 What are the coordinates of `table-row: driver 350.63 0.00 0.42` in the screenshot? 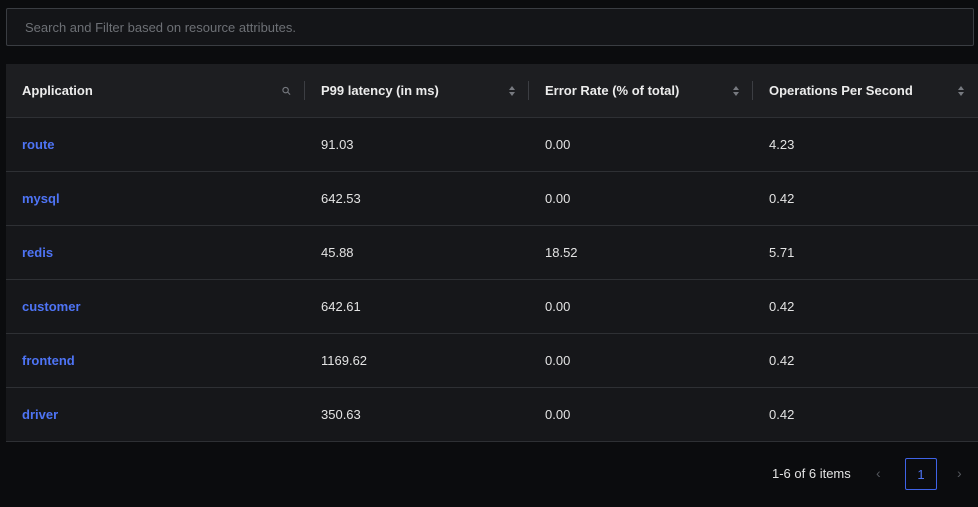 It's located at (492, 415).